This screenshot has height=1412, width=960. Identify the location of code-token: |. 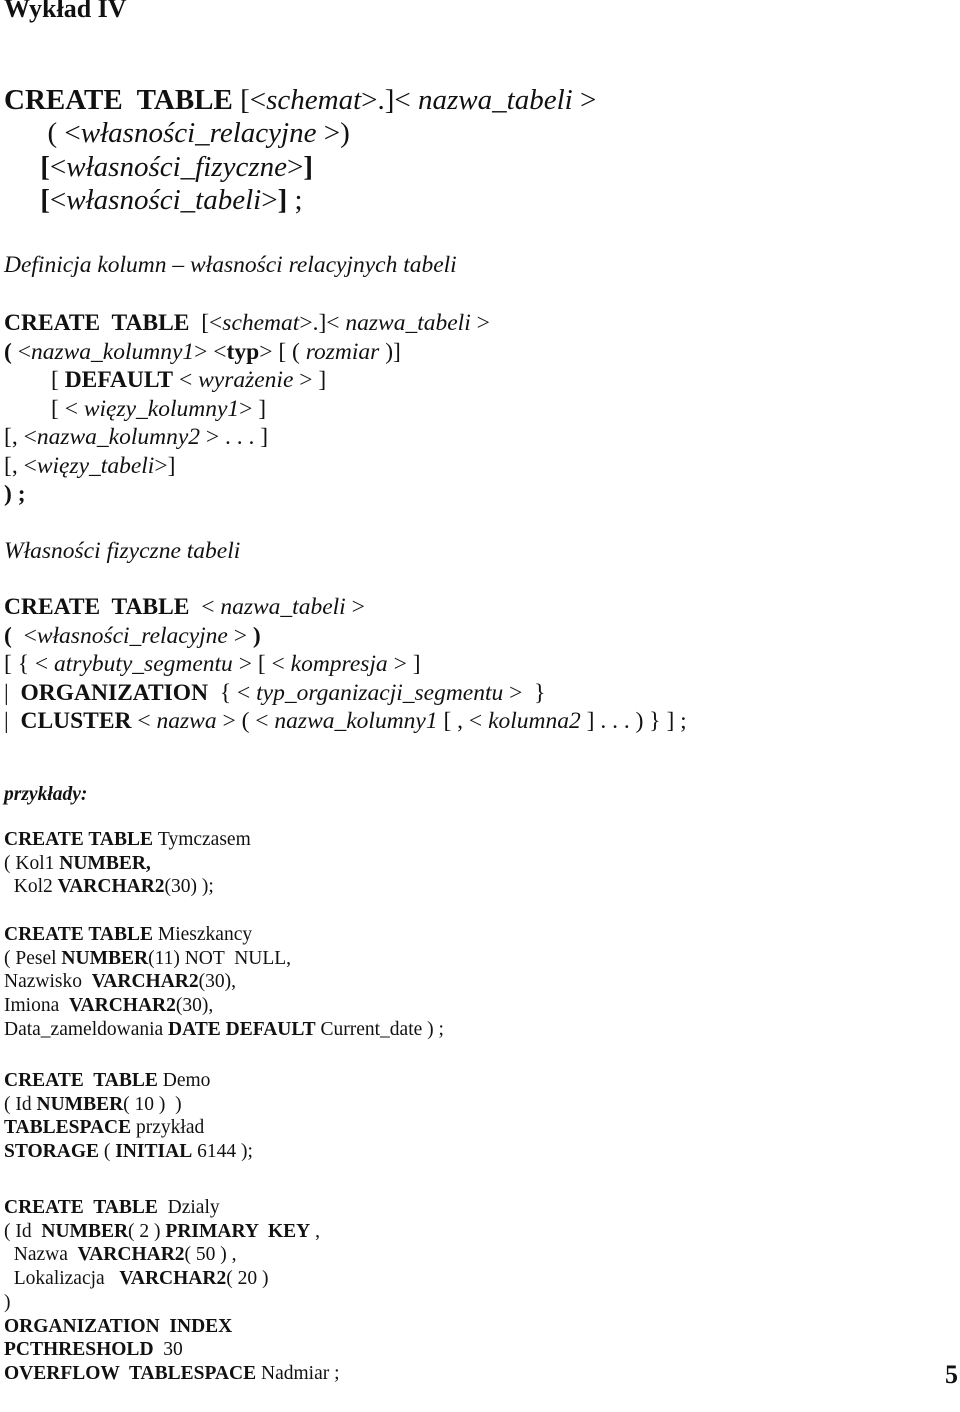
(12, 692).